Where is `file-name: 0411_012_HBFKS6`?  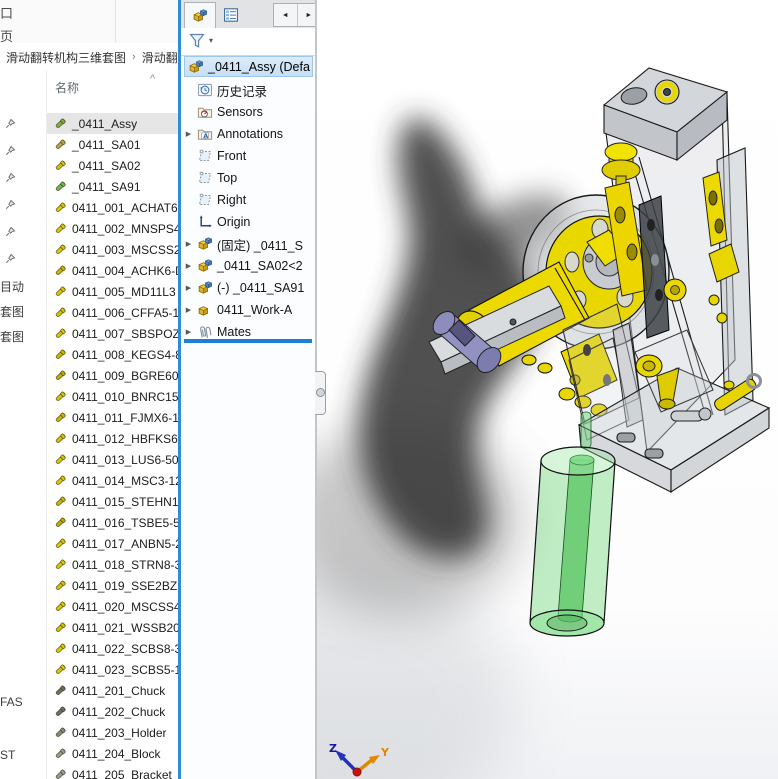
file-name: 0411_012_HBFKS6 is located at coordinates (125, 438).